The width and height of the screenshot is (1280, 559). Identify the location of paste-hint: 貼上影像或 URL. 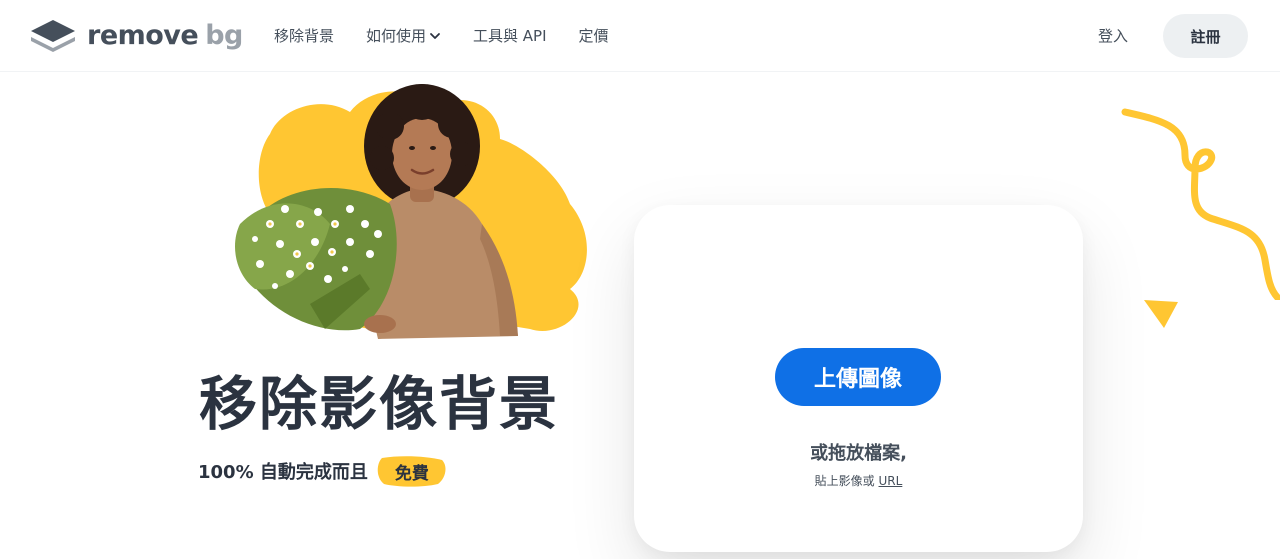
(858, 480).